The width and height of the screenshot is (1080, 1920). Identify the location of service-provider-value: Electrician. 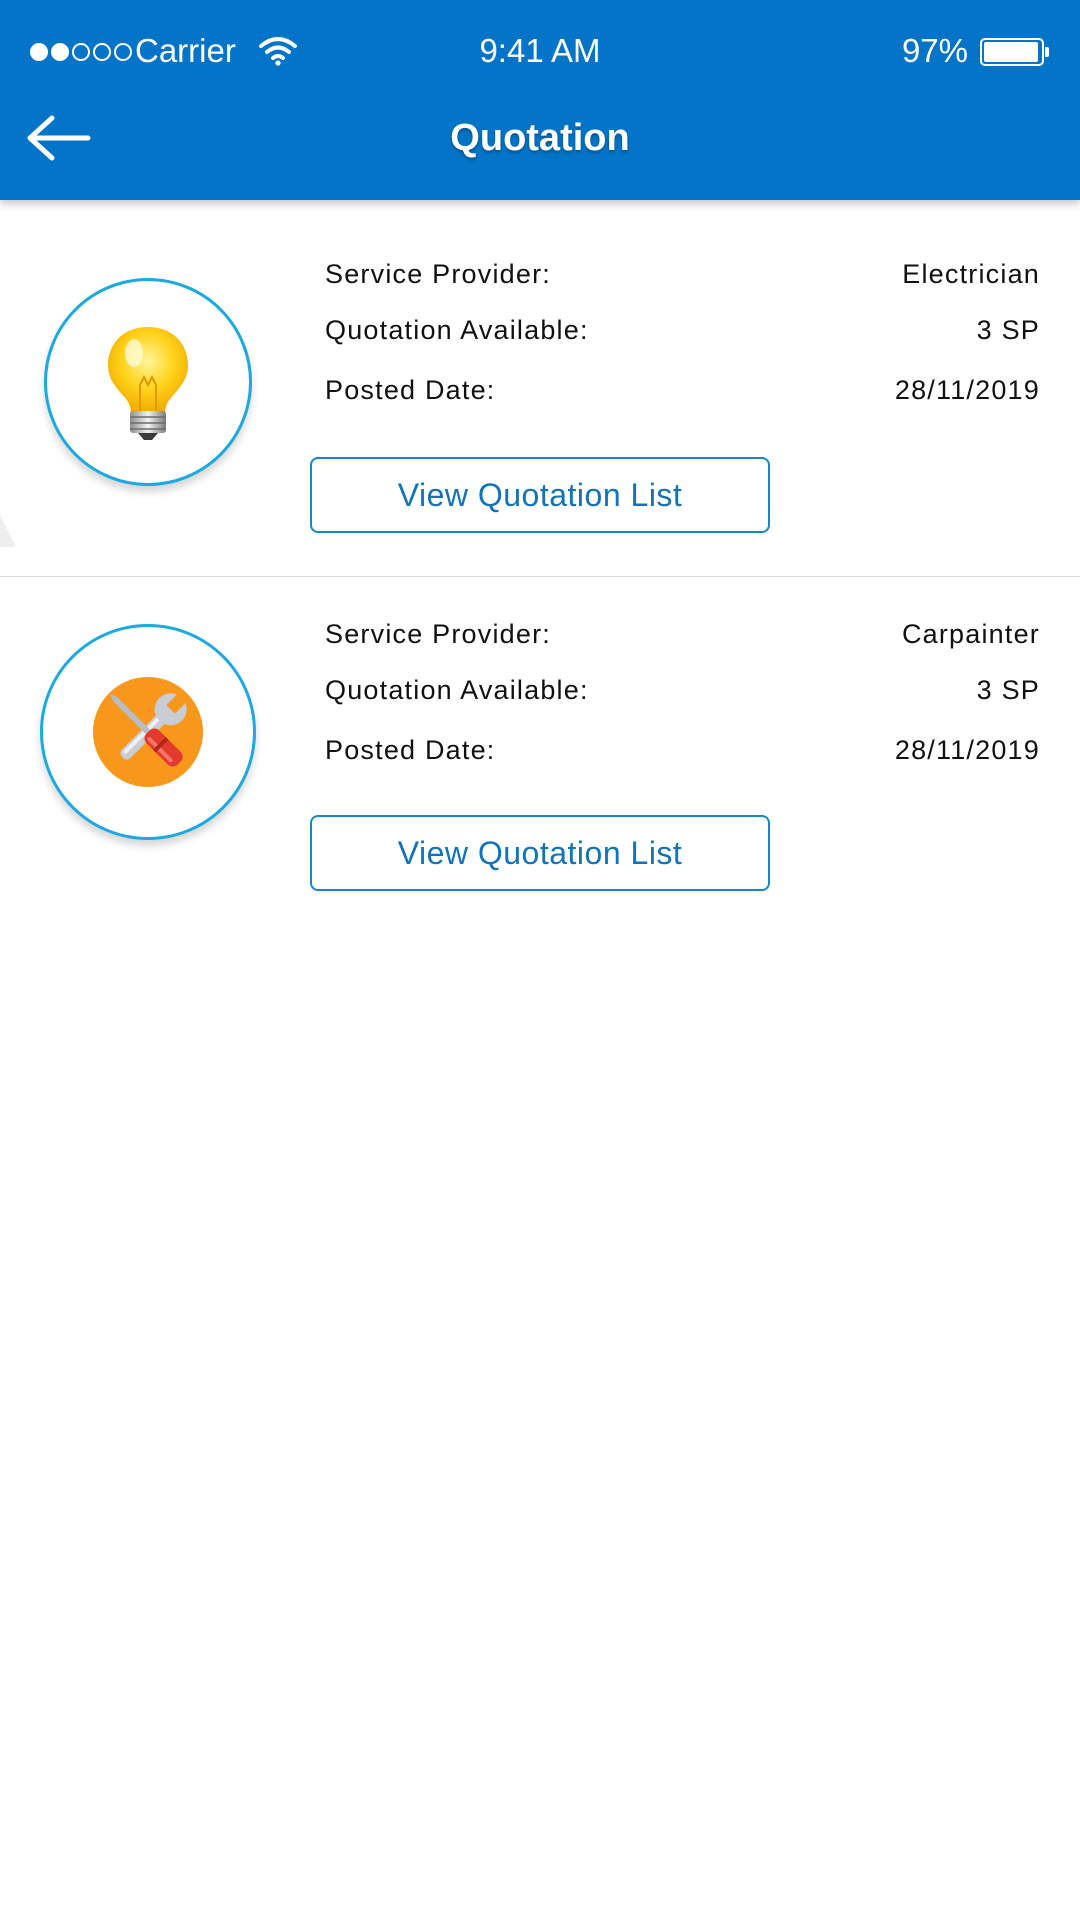
(971, 274).